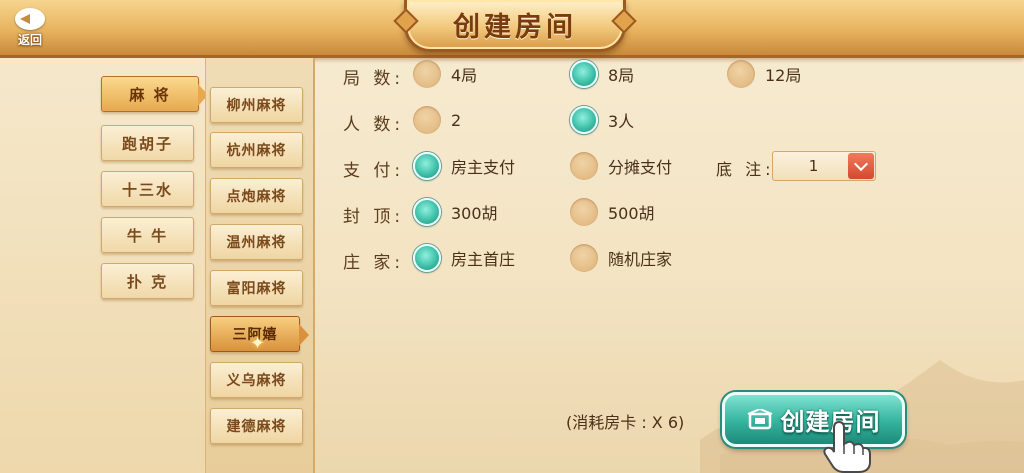 Image resolution: width=1024 pixels, height=473 pixels. I want to click on back-label: 返回, so click(29, 40).